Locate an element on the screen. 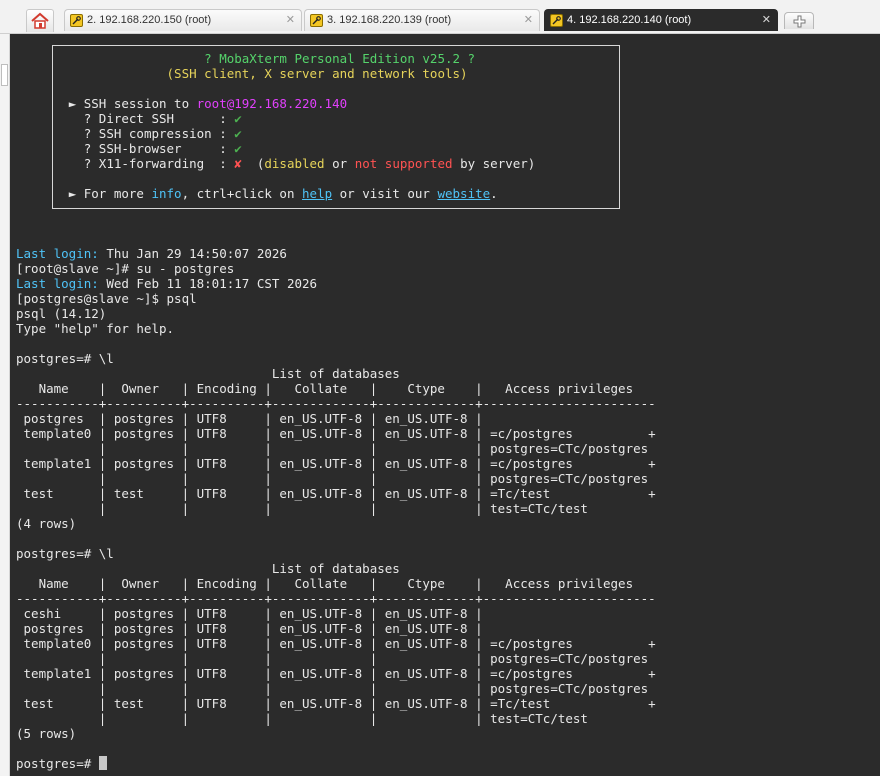  terminal-cursor is located at coordinates (102, 763).